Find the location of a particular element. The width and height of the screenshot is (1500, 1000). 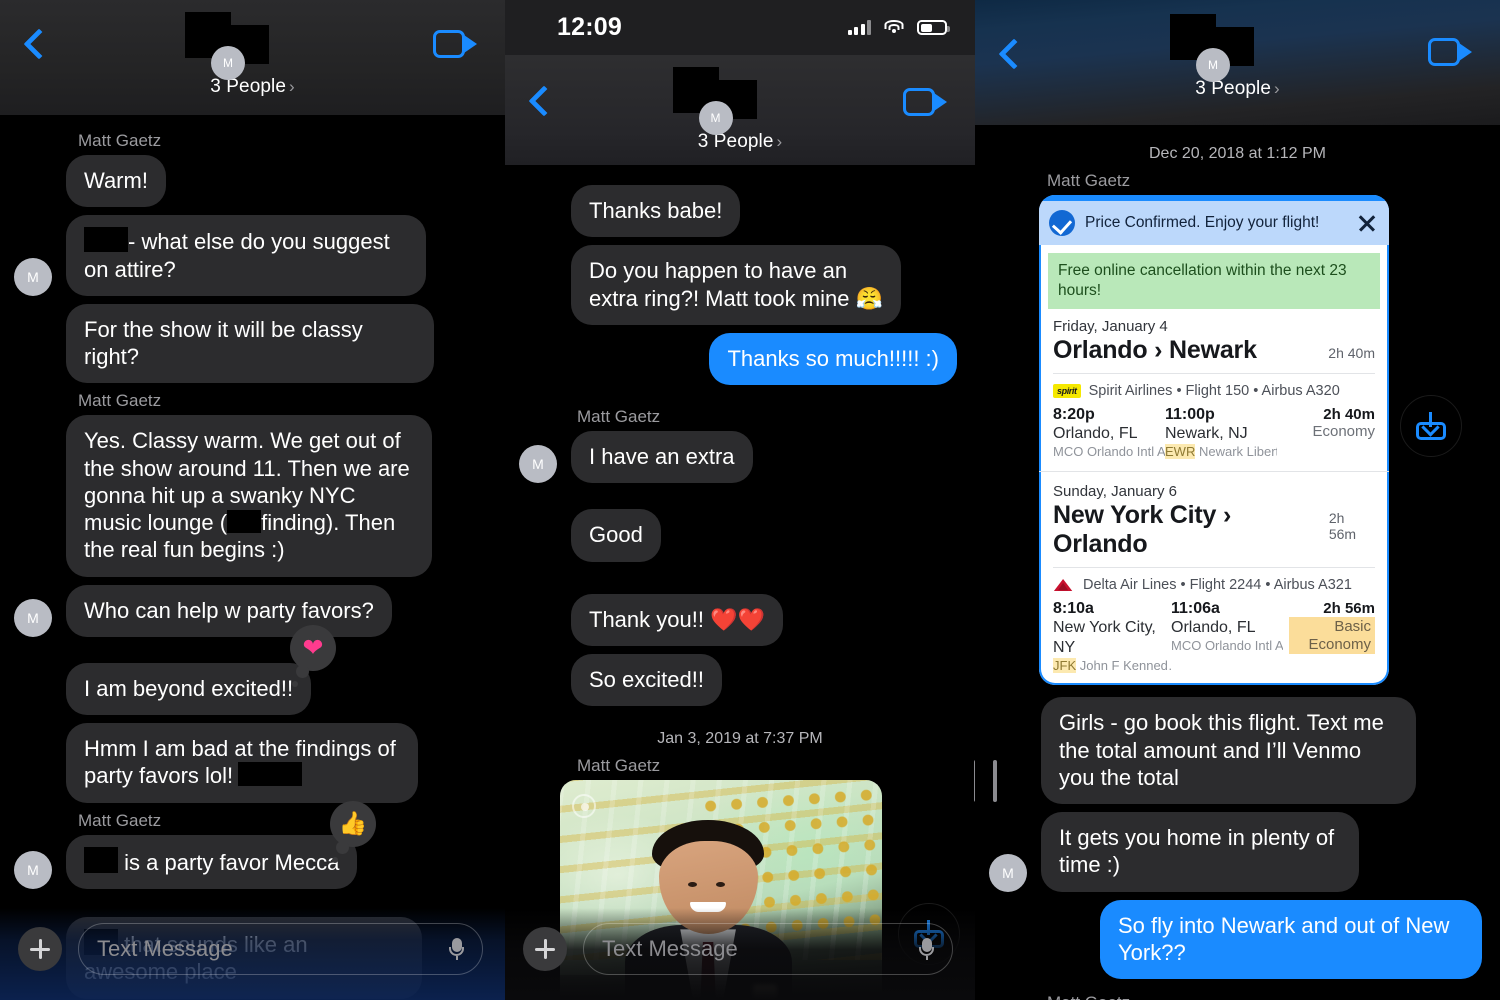

redaction-block is located at coordinates (270, 774).